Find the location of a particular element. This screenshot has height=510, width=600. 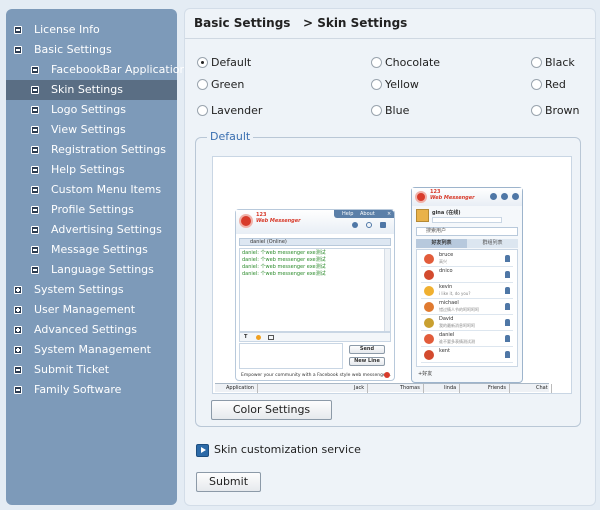

submit-button: Submit is located at coordinates (228, 482).